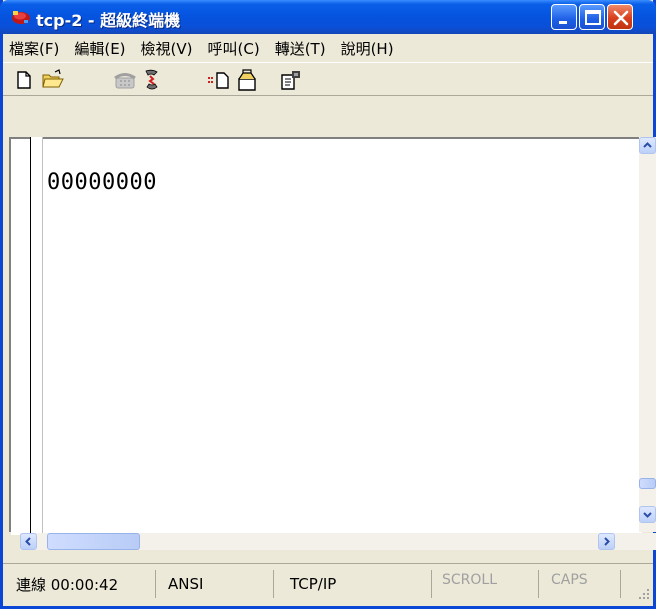  What do you see at coordinates (328, 48) in the screenshot?
I see `menu-bar: 檔案(F) 編輯(E) 檢視(V) 呼叫(C) 轉送(T) 說明(H)` at bounding box center [328, 48].